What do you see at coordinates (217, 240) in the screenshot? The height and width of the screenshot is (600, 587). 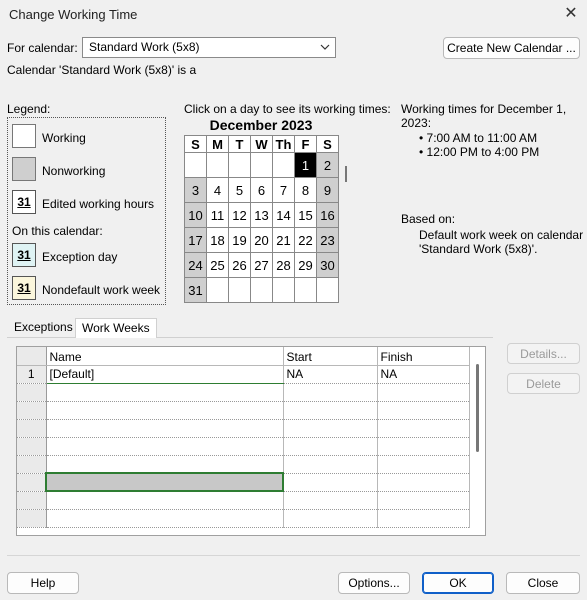 I see `calendar-day: 18` at bounding box center [217, 240].